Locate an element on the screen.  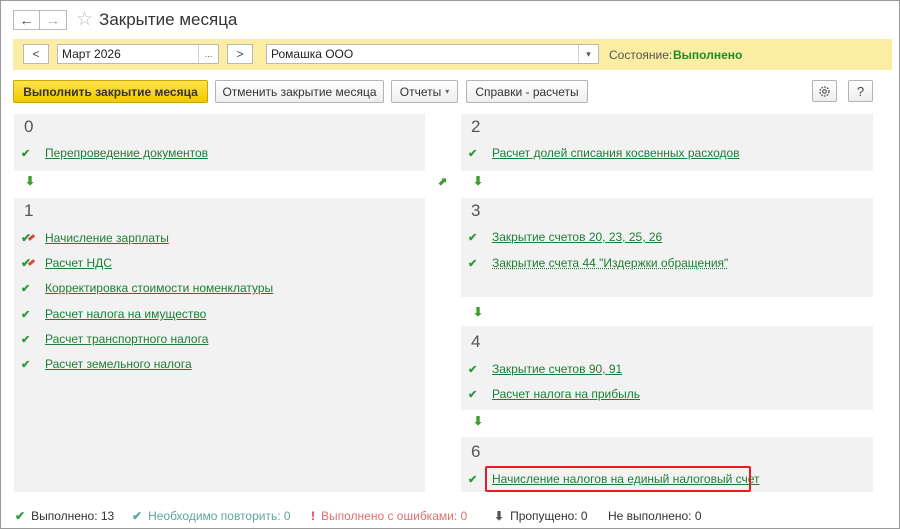
status-errors: ! Выполнено с ошибками: 0 is located at coordinates (389, 516).